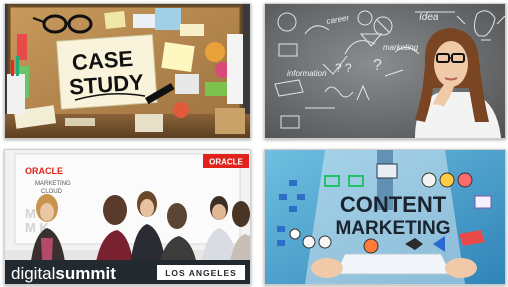 The image size is (508, 287). What do you see at coordinates (44, 171) in the screenshot?
I see `banner-brand: ORACLE` at bounding box center [44, 171].